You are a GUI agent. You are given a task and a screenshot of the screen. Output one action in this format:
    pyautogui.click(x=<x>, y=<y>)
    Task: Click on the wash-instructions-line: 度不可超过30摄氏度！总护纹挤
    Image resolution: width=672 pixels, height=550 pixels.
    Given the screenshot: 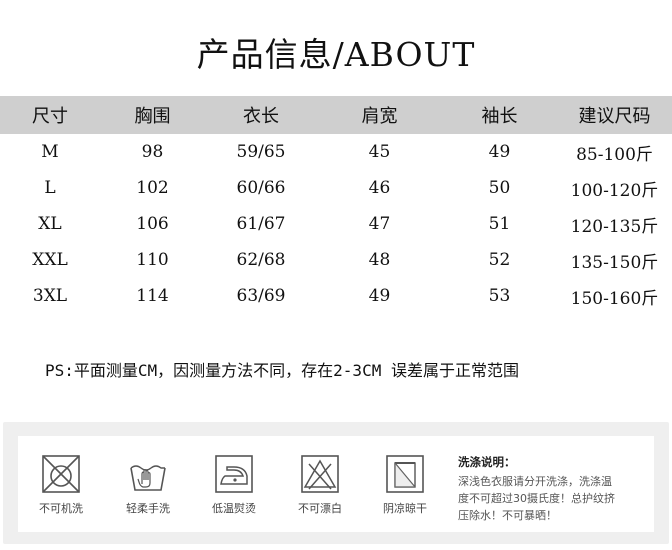 What is the action you would take?
    pyautogui.click(x=536, y=498)
    